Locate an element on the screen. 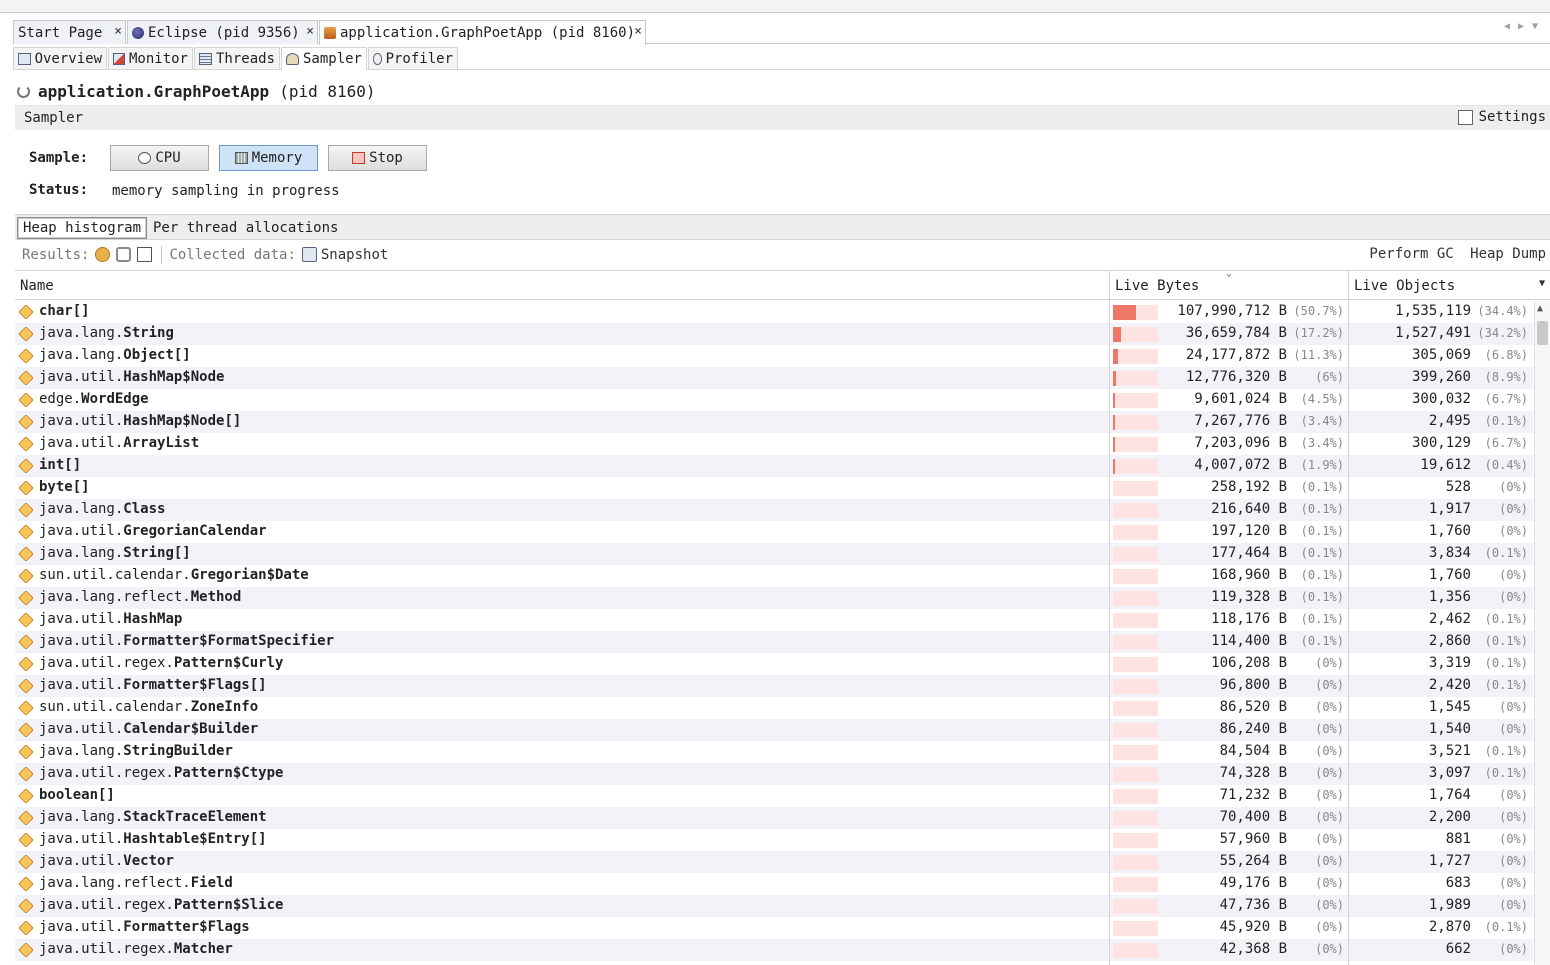  delta-icon is located at coordinates (145, 254).